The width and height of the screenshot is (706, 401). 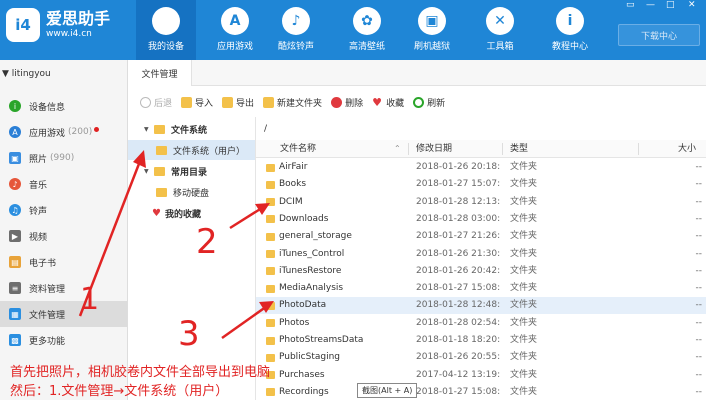 What do you see at coordinates (397, 148) in the screenshot?
I see `sort-up-icon: ⌃` at bounding box center [397, 148].